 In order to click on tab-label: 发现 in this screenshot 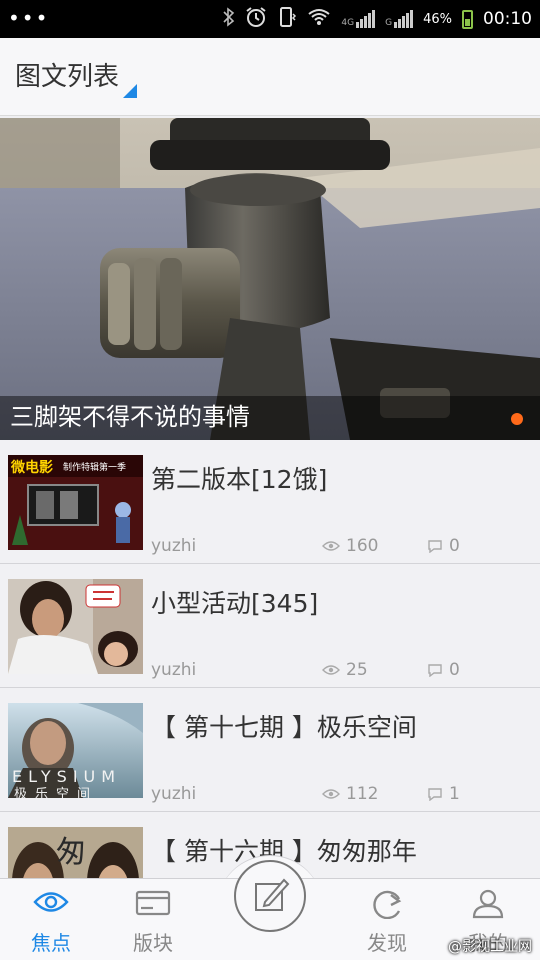, I will do `click(387, 943)`.